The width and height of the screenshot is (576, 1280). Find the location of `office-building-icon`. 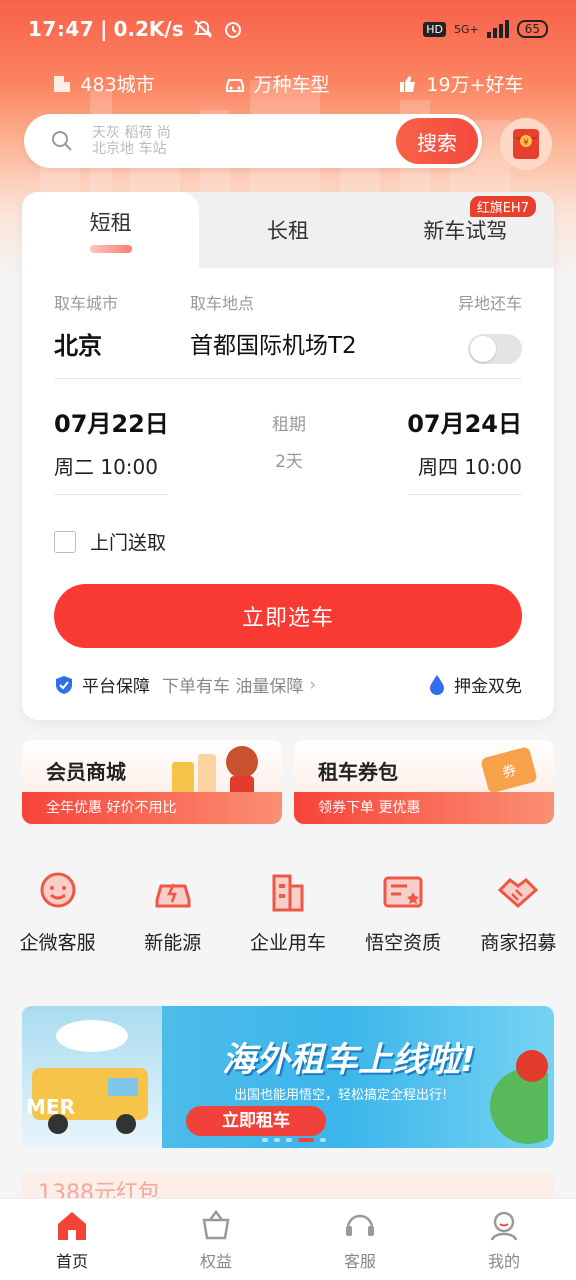

office-building-icon is located at coordinates (288, 893).